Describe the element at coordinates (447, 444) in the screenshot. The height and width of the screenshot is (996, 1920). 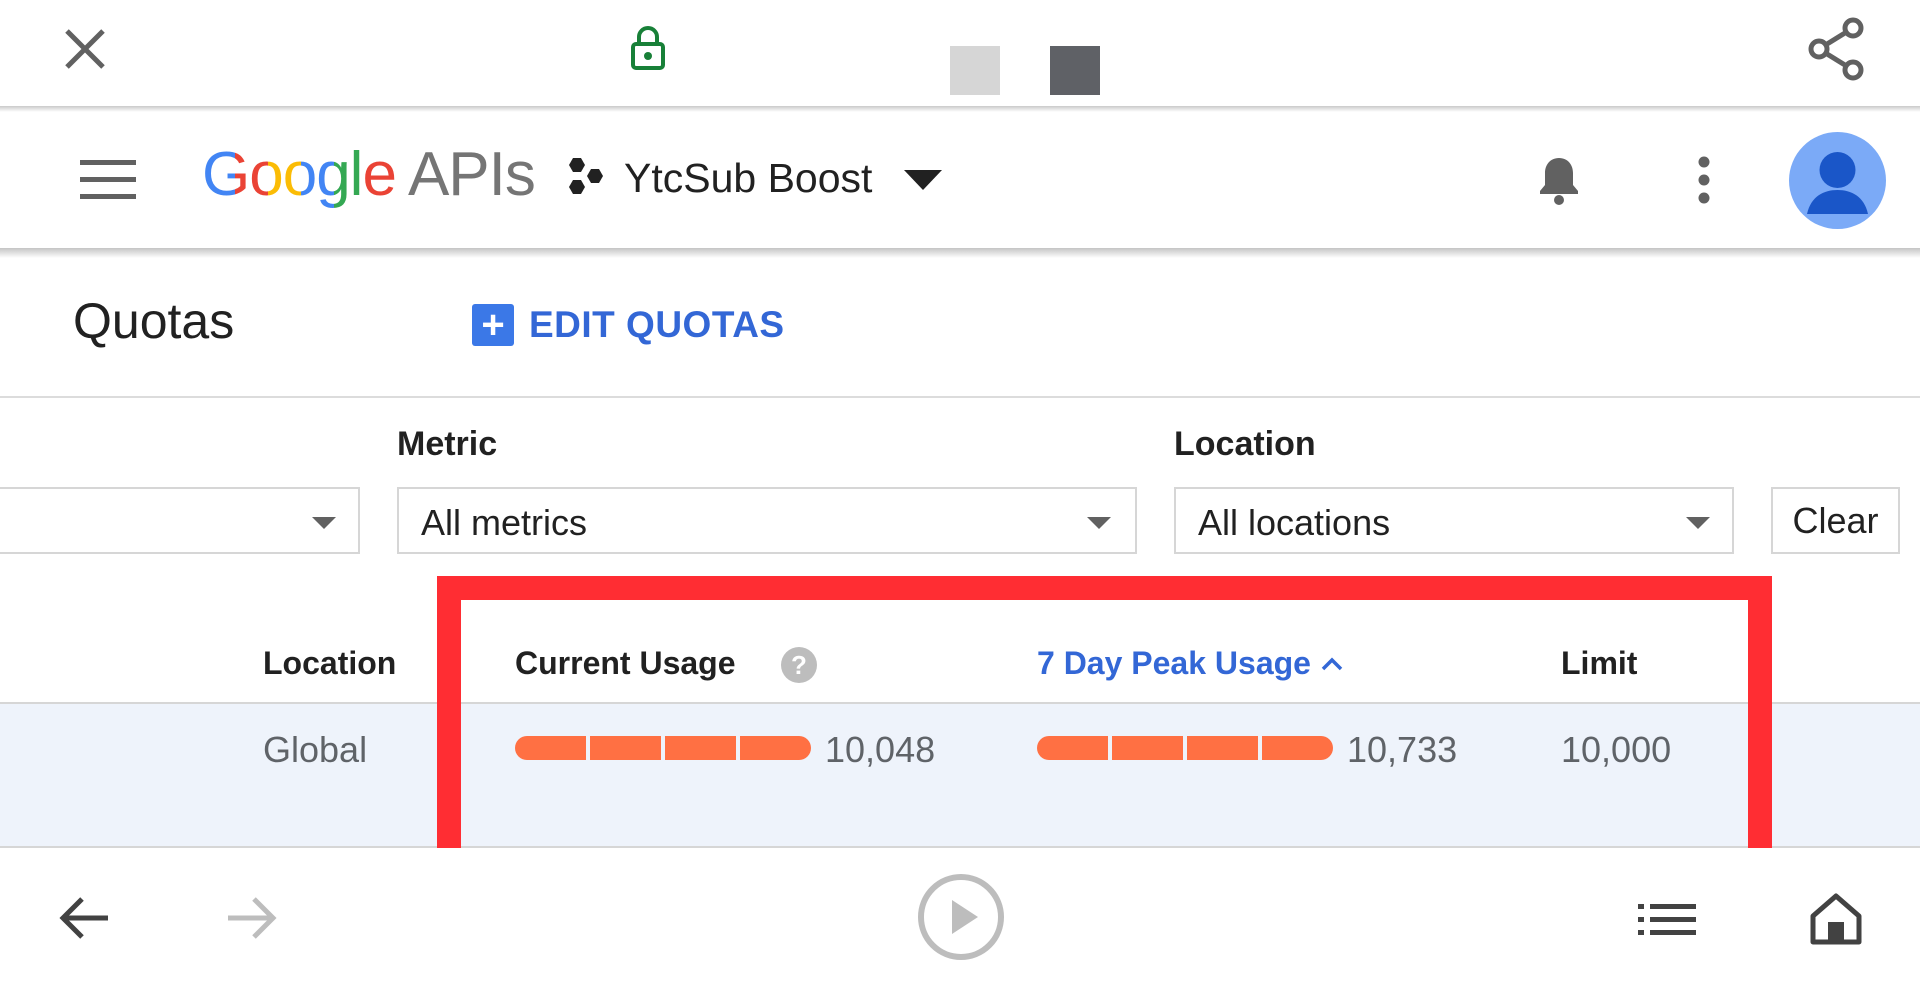
I see `metric-filter-label: Metric` at that location.